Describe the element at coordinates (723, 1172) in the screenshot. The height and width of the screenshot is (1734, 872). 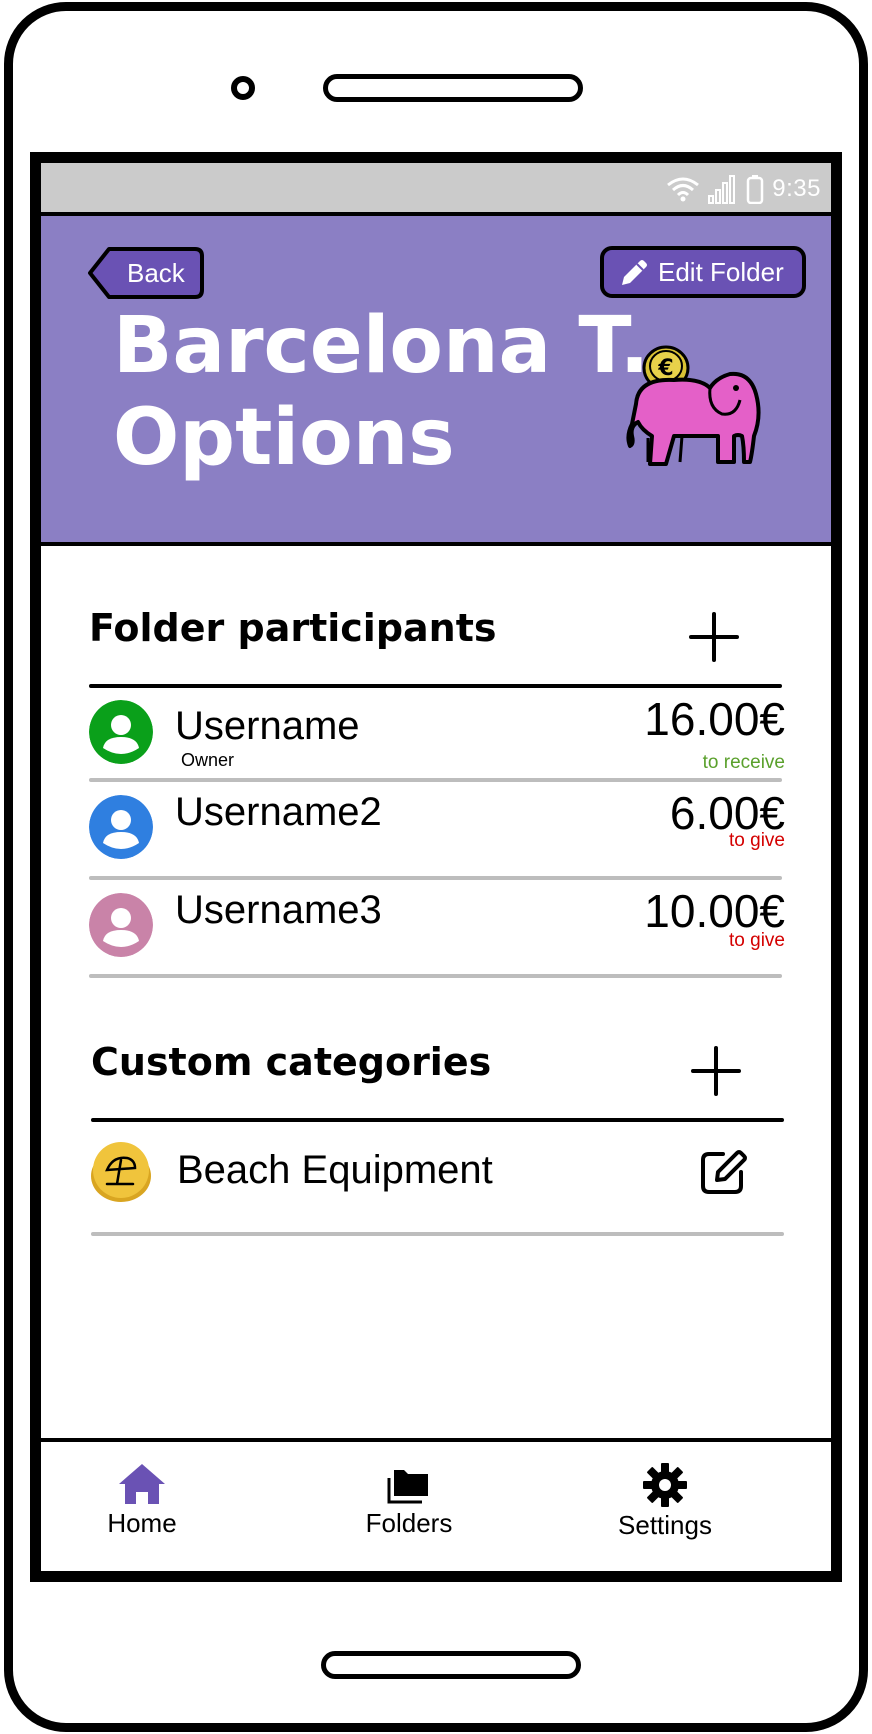
I see `edit-category-icon` at that location.